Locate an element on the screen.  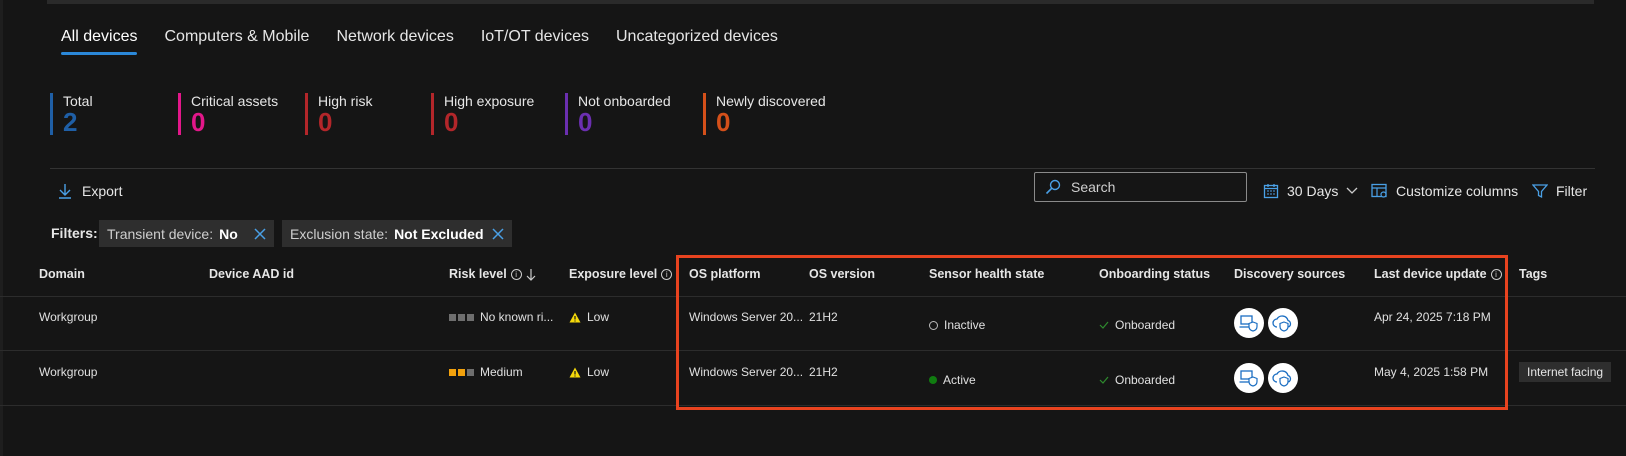
tab-uncategorized-devices: Uncategorized devices is located at coordinates (697, 41).